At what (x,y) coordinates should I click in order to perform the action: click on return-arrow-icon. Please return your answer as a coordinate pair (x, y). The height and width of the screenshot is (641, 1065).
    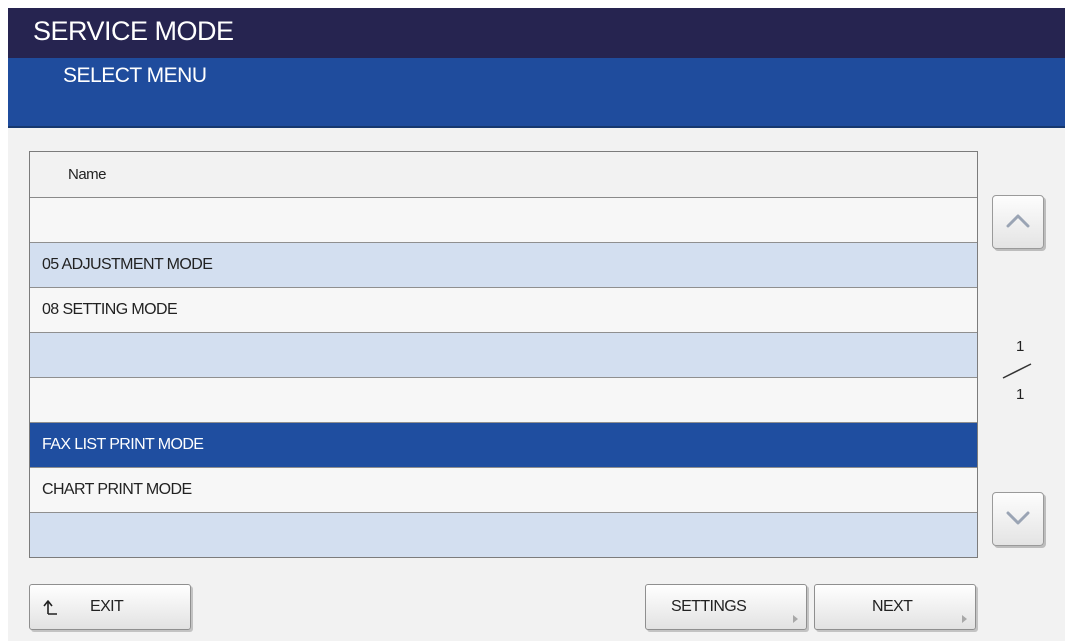
    Looking at the image, I should click on (50, 607).